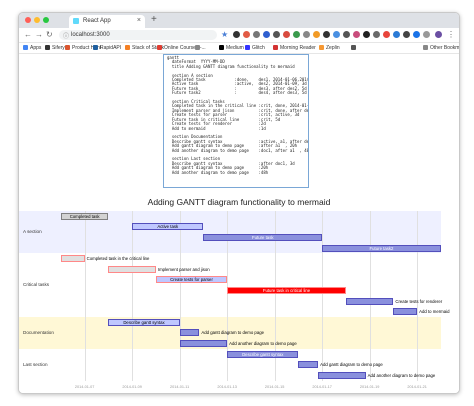 The image size is (474, 406). What do you see at coordinates (231, 48) in the screenshot?
I see `bookmark-item: Medium` at bounding box center [231, 48].